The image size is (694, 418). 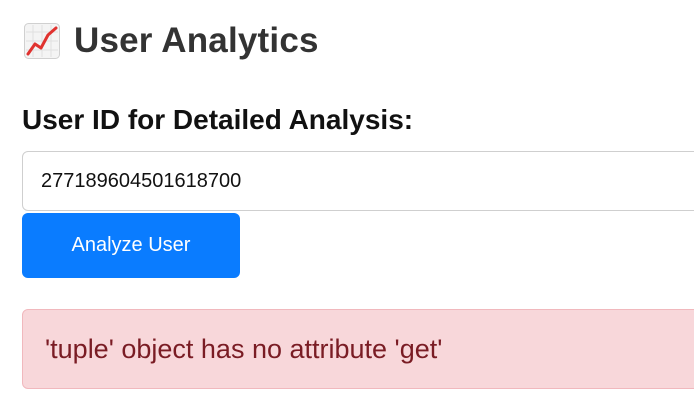 I want to click on user-id-label: User ID for Detailed Analysis:, so click(x=218, y=119).